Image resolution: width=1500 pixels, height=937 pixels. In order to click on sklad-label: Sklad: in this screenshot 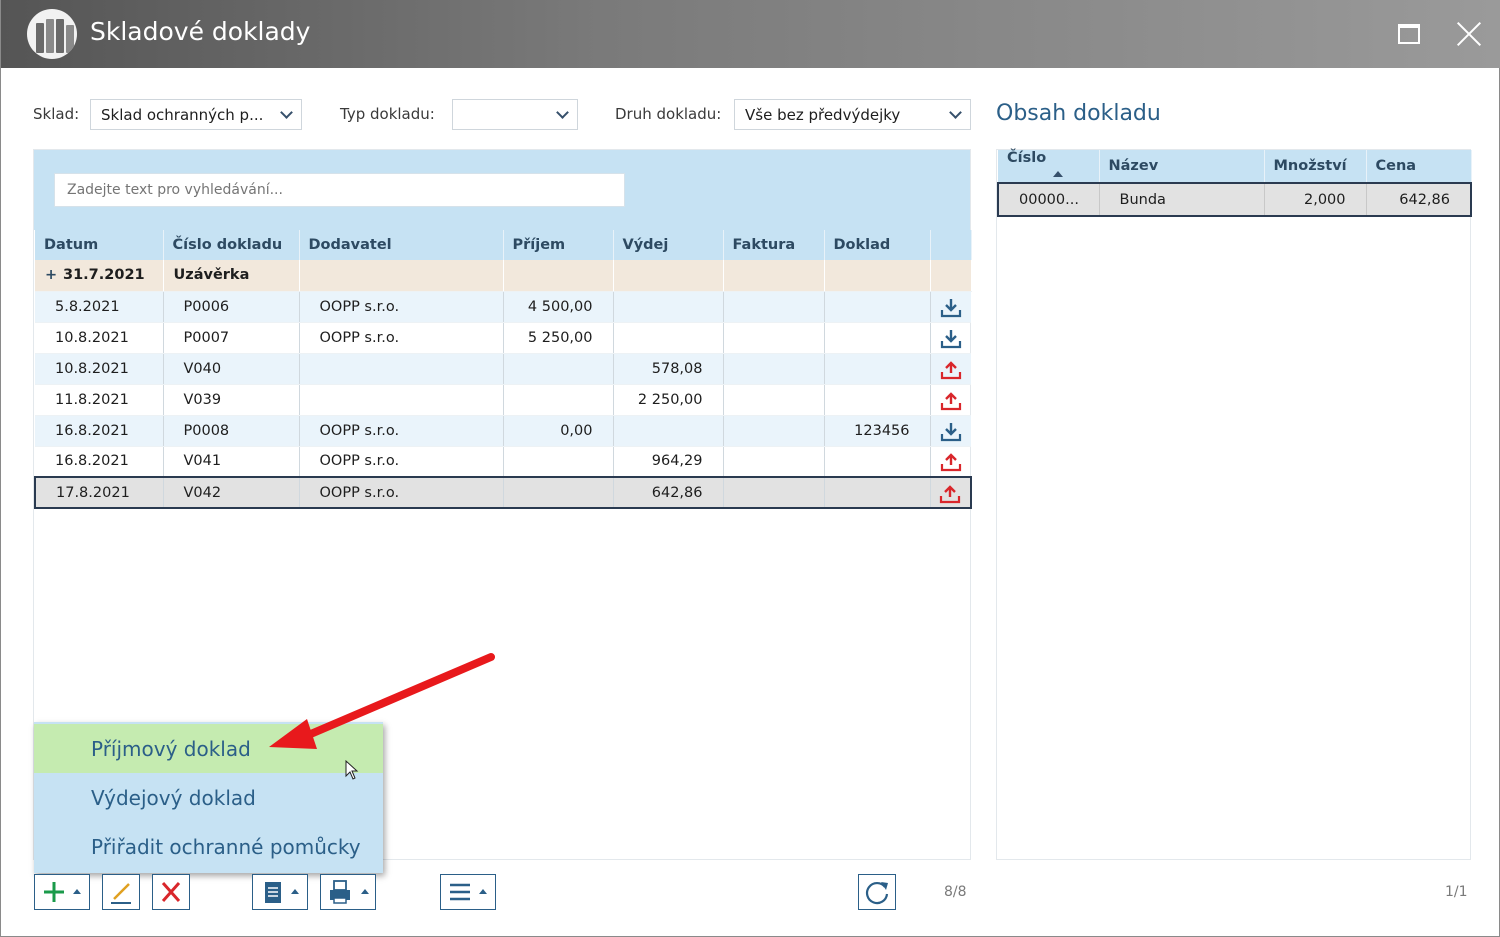, I will do `click(56, 114)`.